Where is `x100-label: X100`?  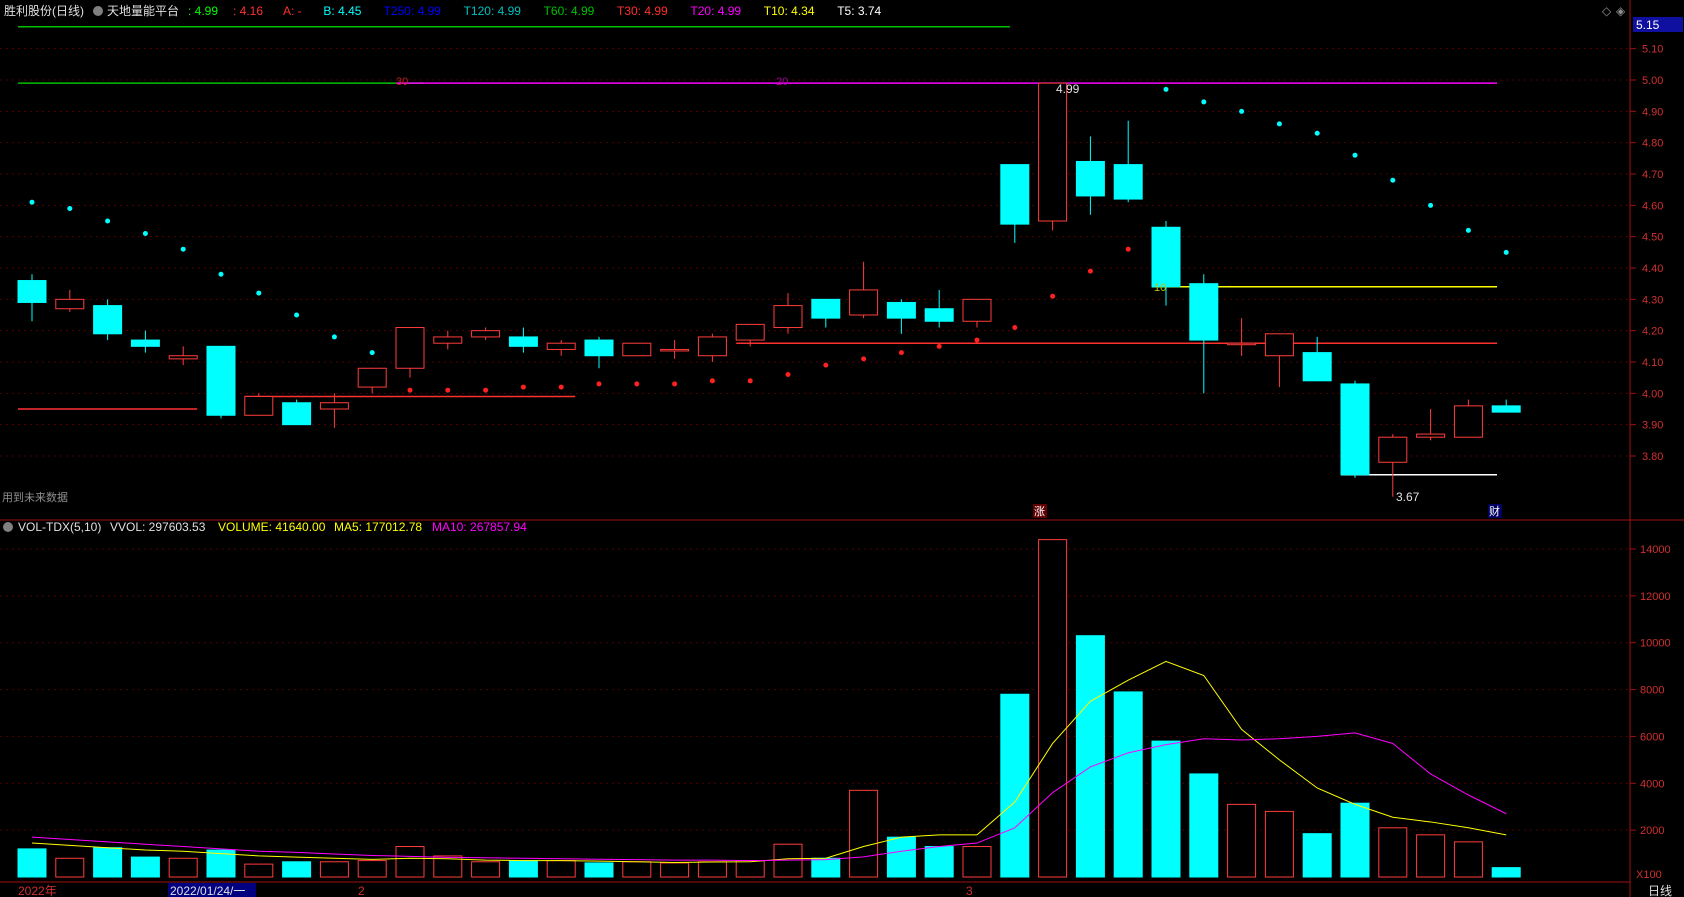
x100-label: X100 is located at coordinates (1649, 875).